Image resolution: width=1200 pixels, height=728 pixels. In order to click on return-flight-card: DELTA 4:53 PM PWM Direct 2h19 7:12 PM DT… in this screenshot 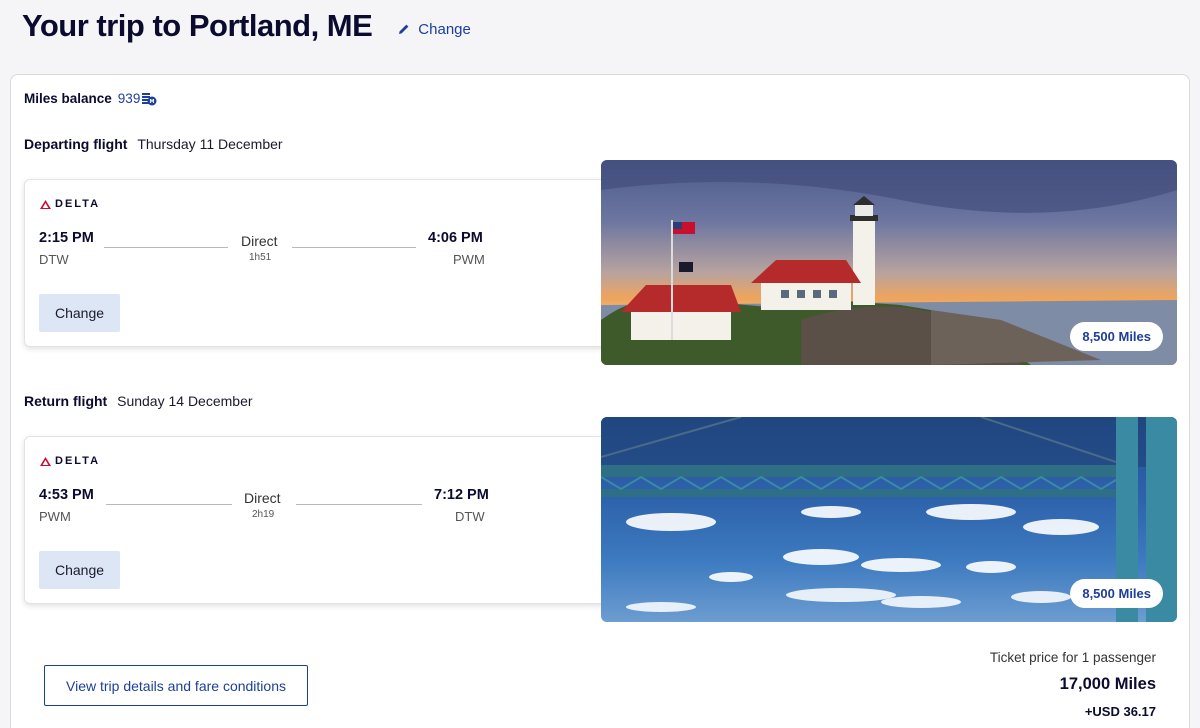, I will do `click(319, 520)`.